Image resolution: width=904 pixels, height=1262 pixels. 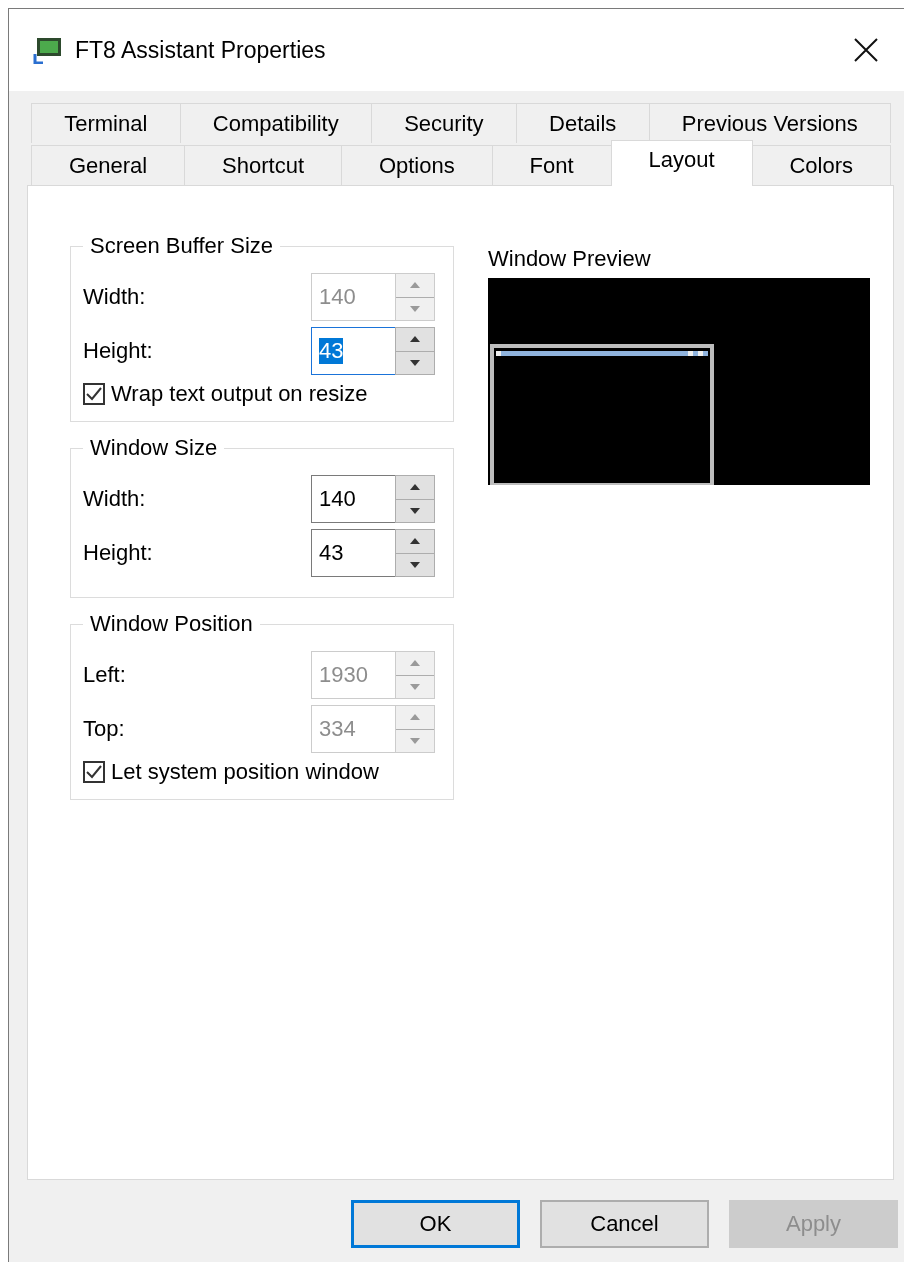 What do you see at coordinates (48, 50) in the screenshot?
I see `app-icon` at bounding box center [48, 50].